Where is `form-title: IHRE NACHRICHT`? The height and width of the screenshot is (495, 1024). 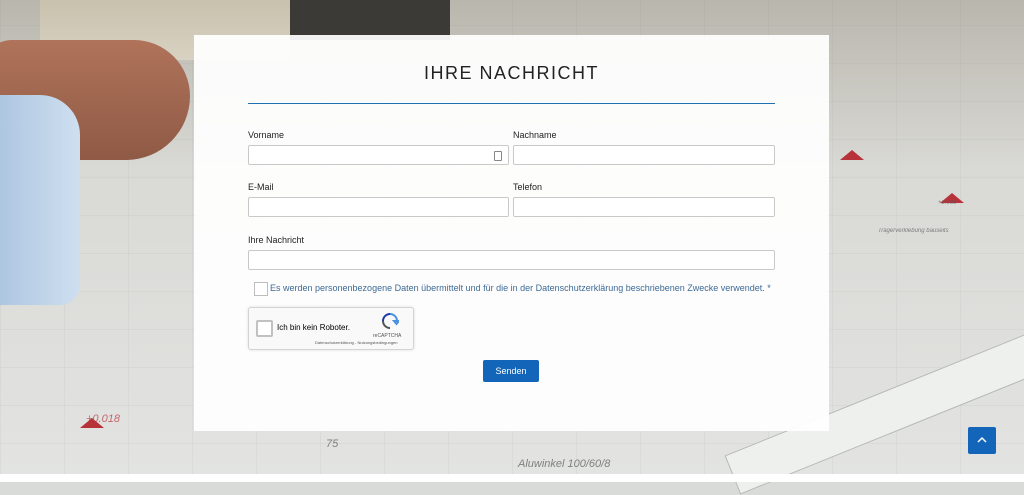 form-title: IHRE NACHRICHT is located at coordinates (511, 73).